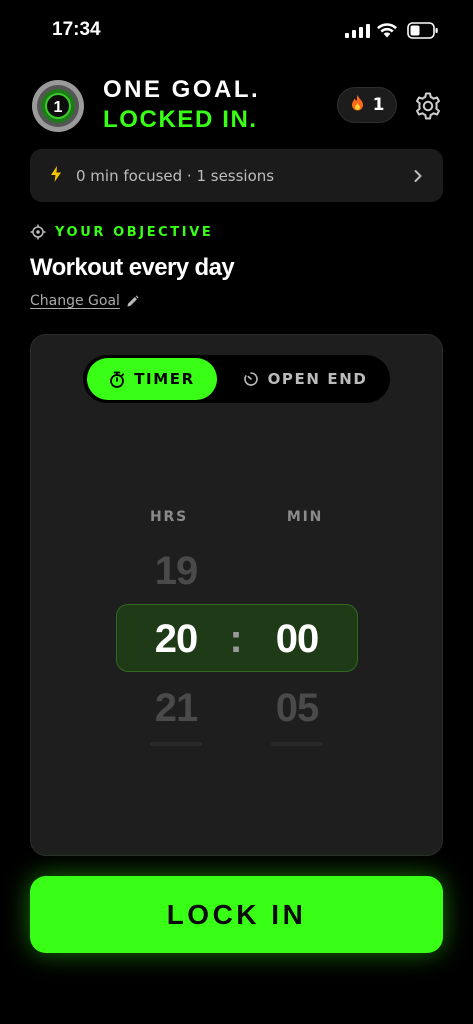 The image size is (473, 1024). I want to click on settings-gear-icon, so click(428, 106).